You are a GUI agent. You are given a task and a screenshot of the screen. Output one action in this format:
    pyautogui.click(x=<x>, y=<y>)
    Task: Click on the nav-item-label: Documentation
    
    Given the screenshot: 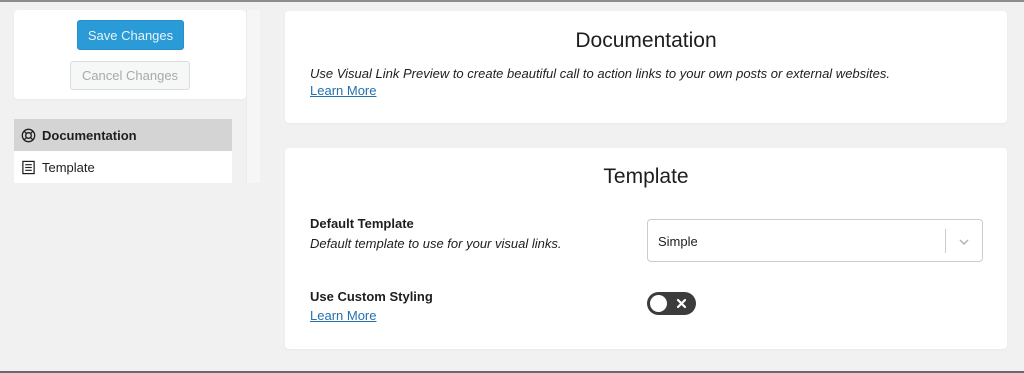 What is the action you would take?
    pyautogui.click(x=89, y=135)
    